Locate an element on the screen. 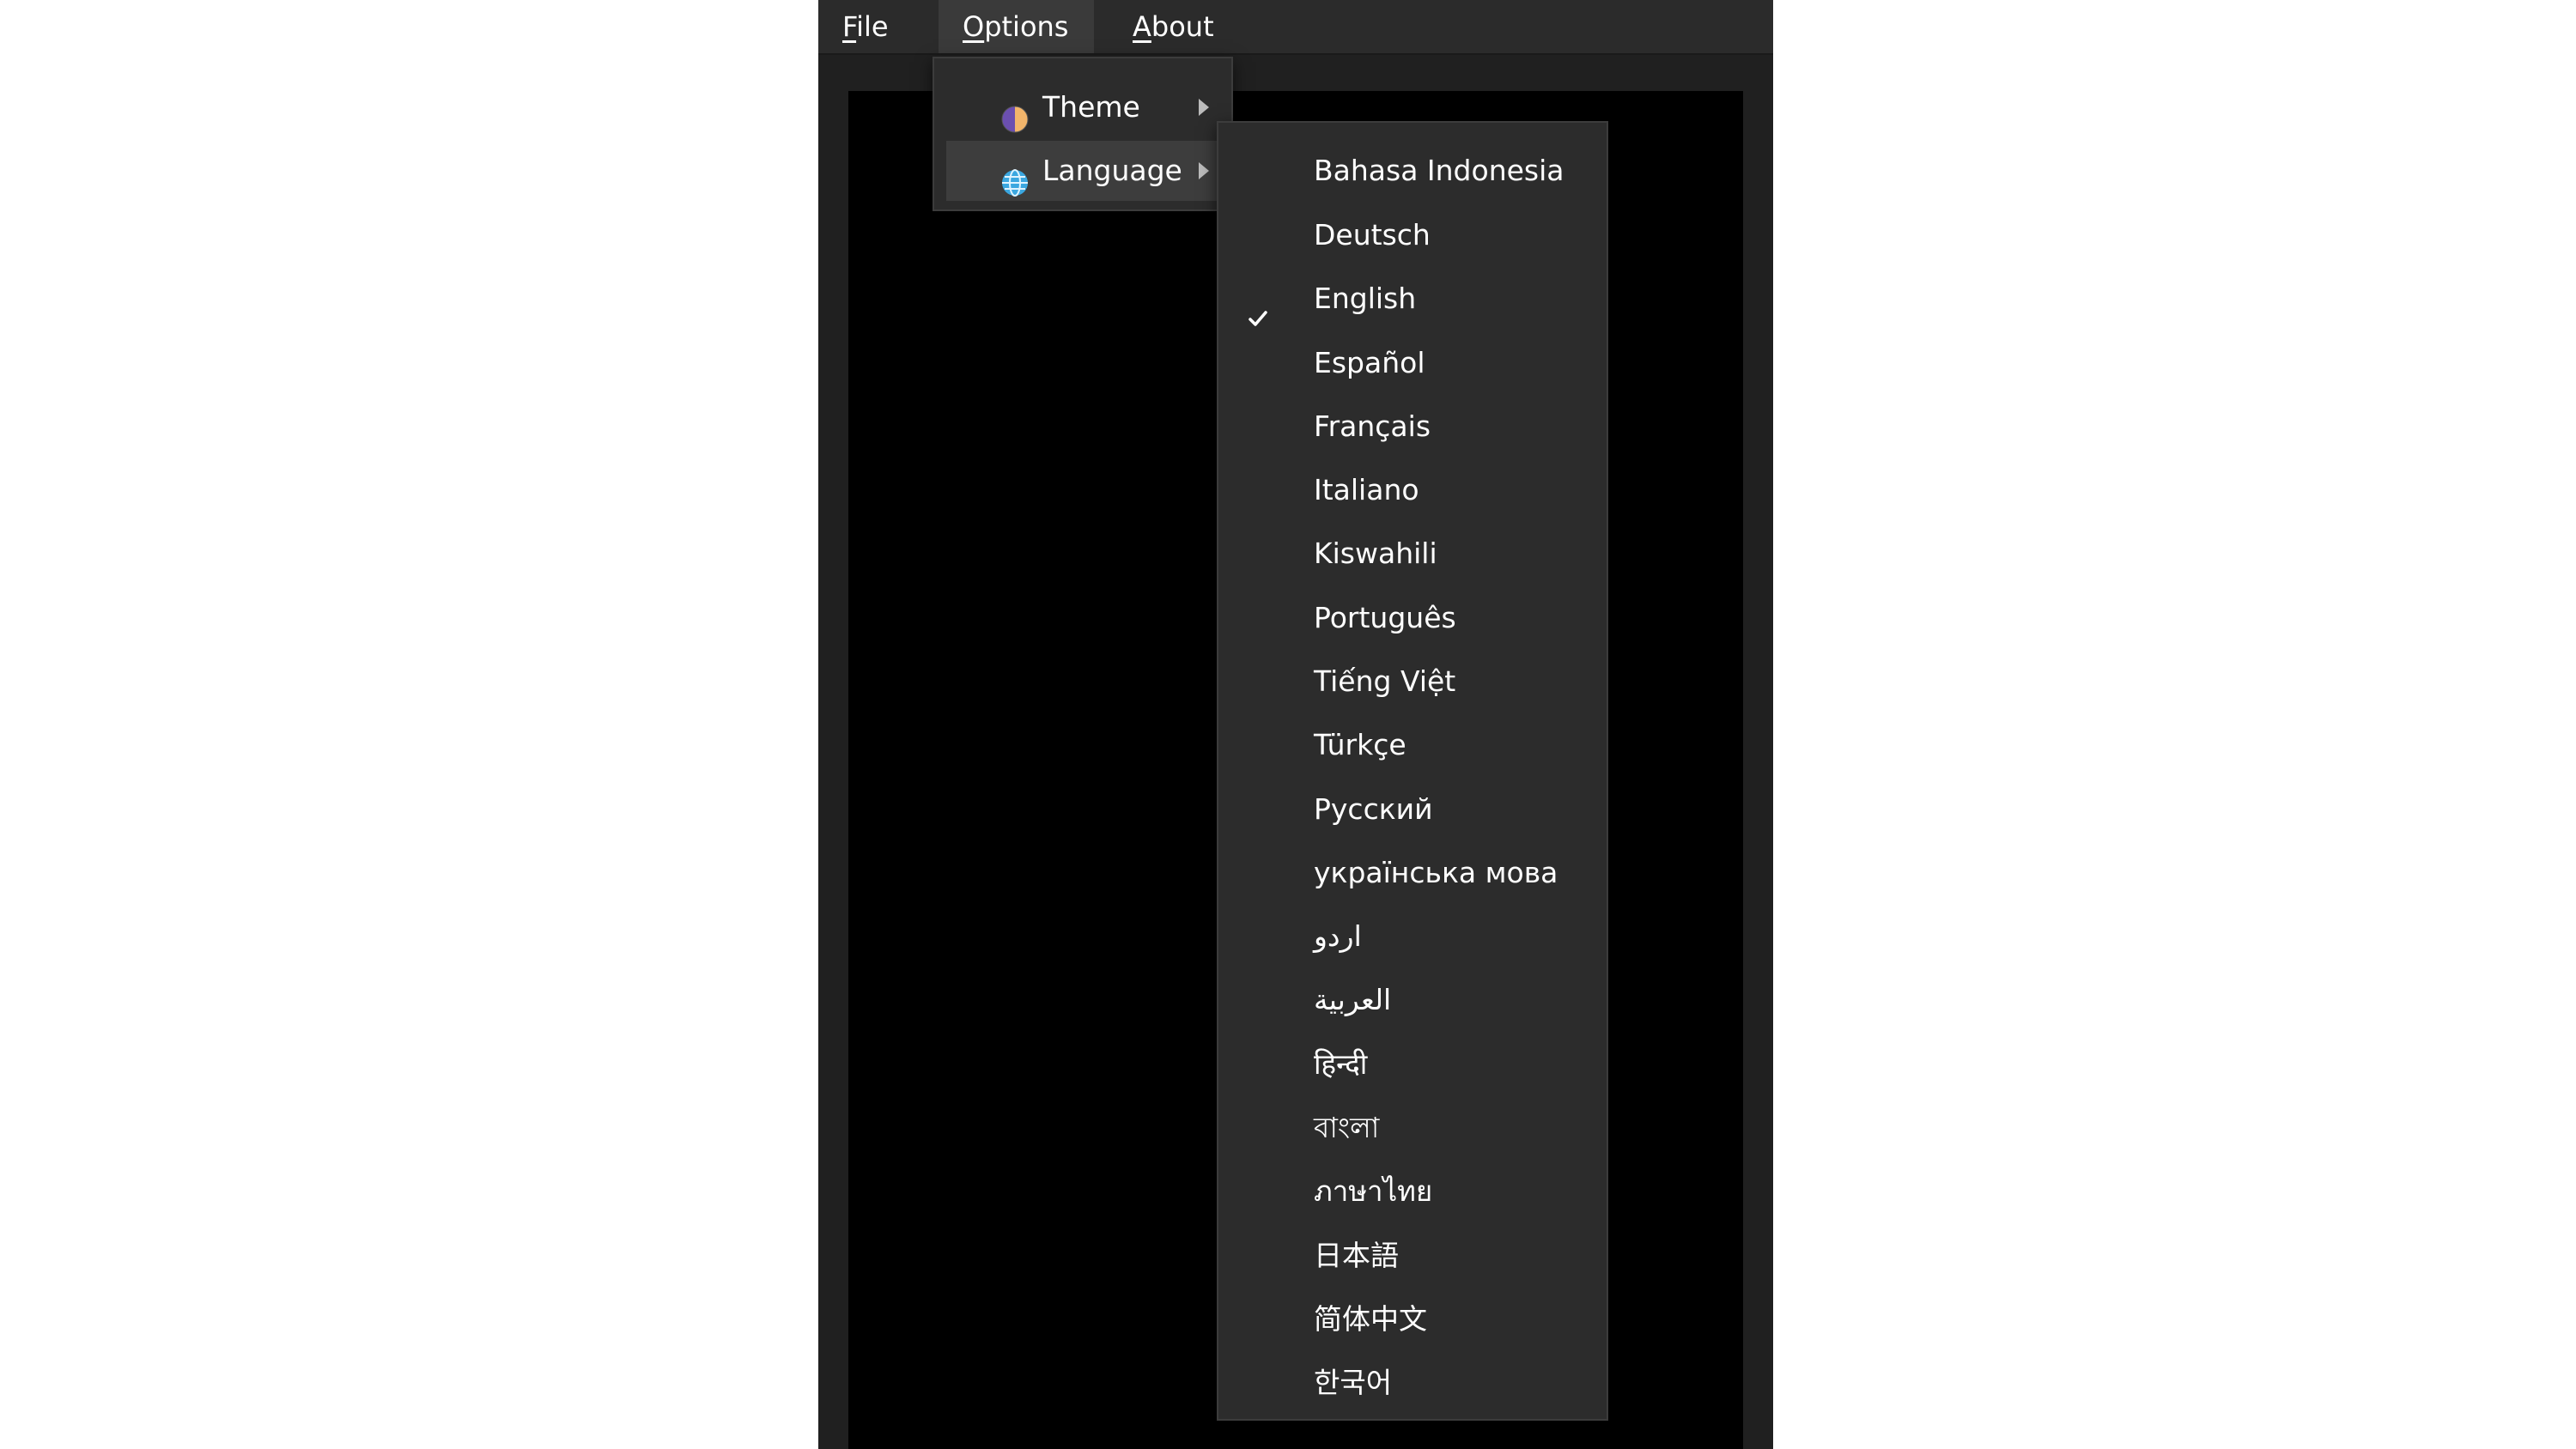 The height and width of the screenshot is (1449, 2576). language-label: Français is located at coordinates (1372, 426).